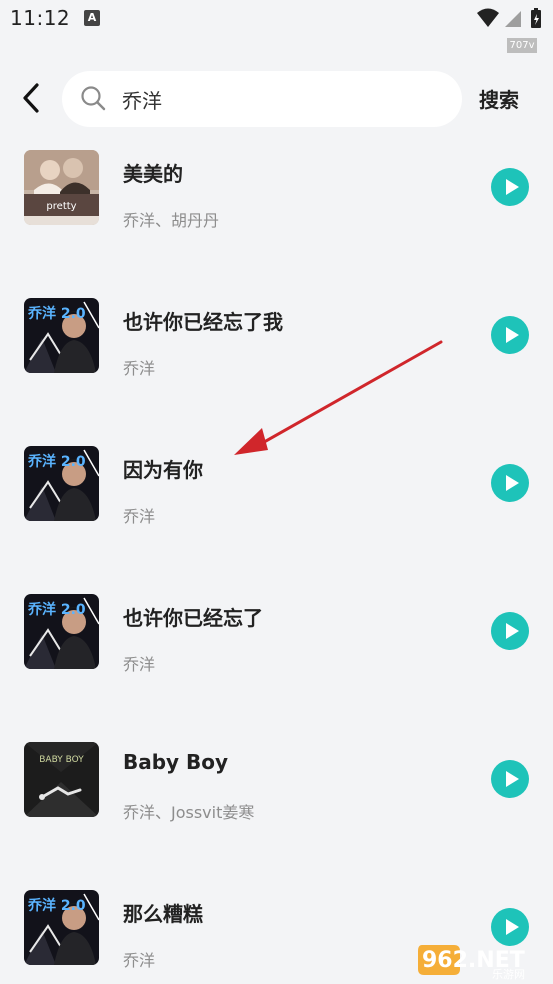 Image resolution: width=553 pixels, height=984 pixels. Describe the element at coordinates (513, 19) in the screenshot. I see `signal-icon` at that location.